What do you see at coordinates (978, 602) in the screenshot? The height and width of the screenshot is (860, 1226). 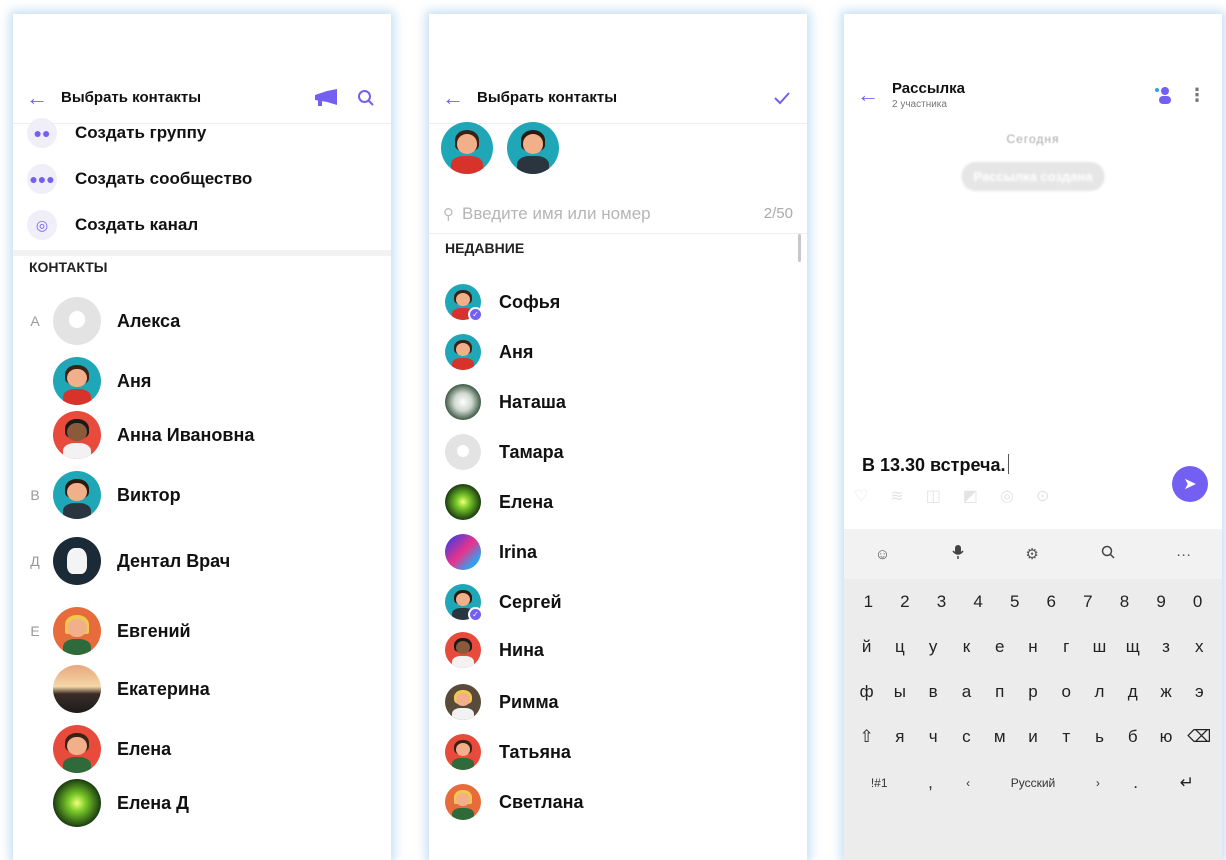 I see `key: 4` at bounding box center [978, 602].